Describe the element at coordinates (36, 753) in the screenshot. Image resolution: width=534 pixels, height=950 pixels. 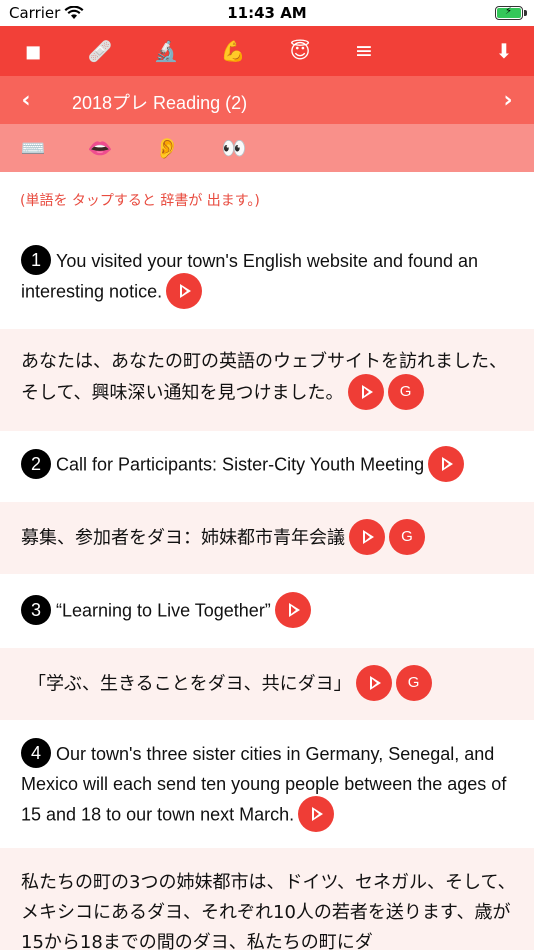
I see `sentence-number: 4` at that location.